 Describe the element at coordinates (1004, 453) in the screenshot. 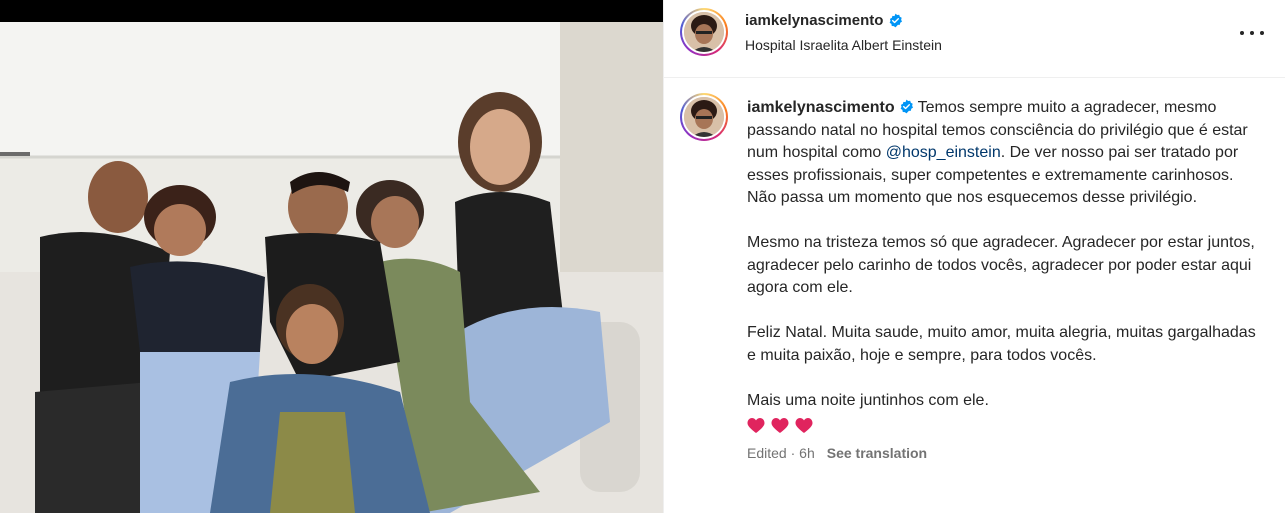

I see `caption-meta: Edited · 6h See translation` at that location.